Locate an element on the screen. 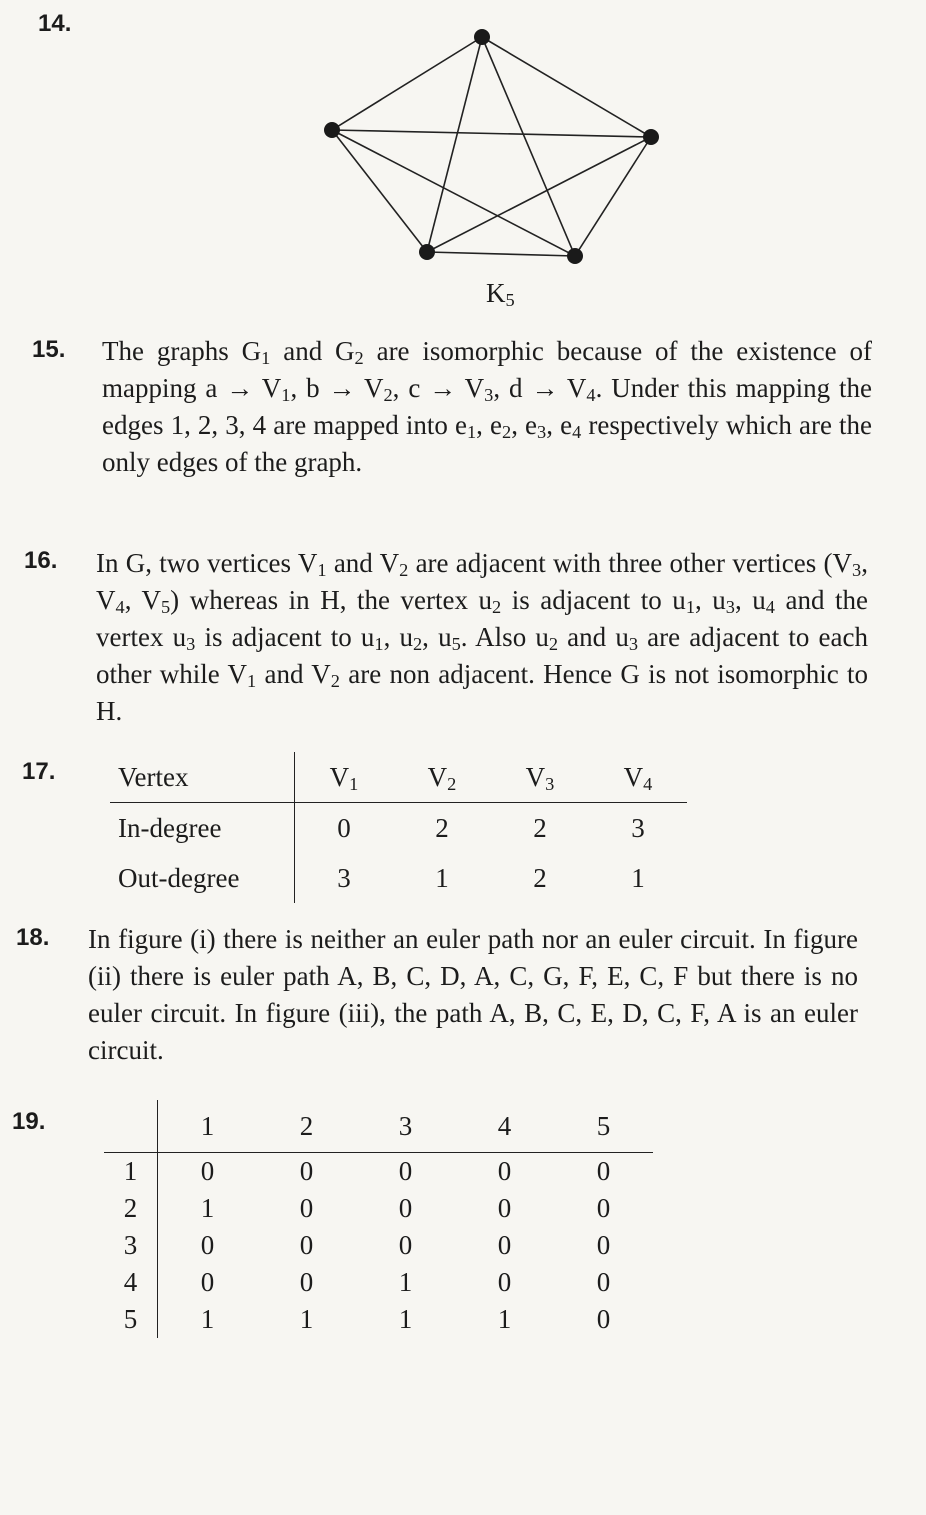 This screenshot has width=926, height=1515. column-header: 1 is located at coordinates (207, 1126).